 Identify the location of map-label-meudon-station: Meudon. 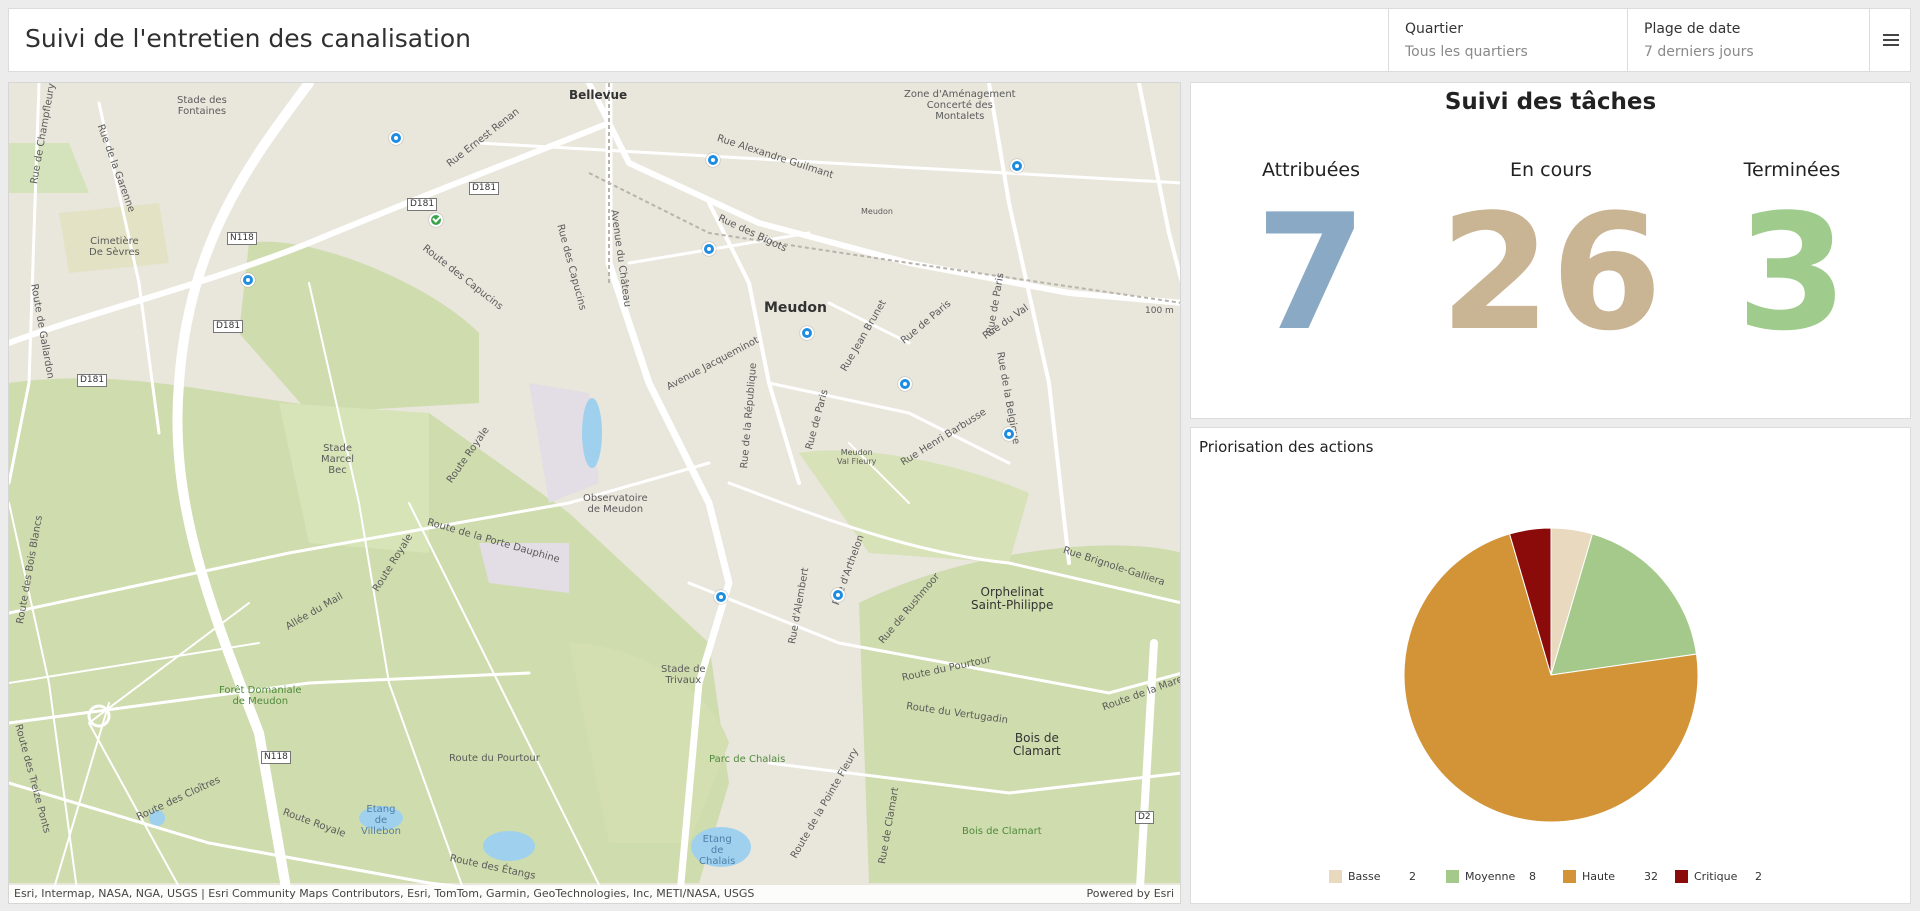
(877, 211).